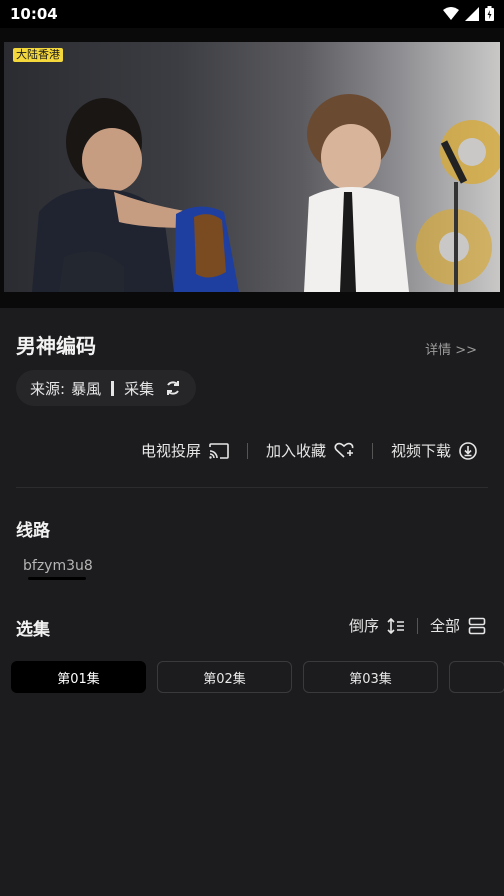  I want to click on source-primary: 暴風, so click(86, 388).